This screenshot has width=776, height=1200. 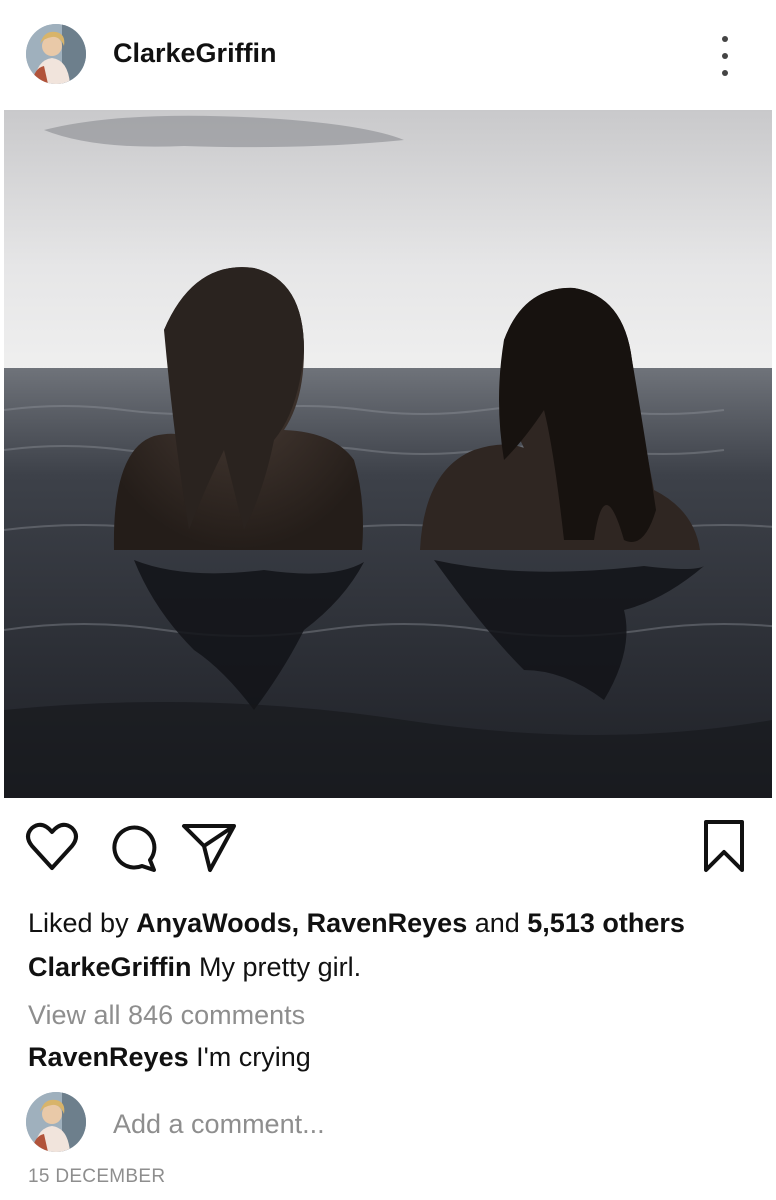 What do you see at coordinates (110, 967) in the screenshot?
I see `caption-author: ClarkeGriffin` at bounding box center [110, 967].